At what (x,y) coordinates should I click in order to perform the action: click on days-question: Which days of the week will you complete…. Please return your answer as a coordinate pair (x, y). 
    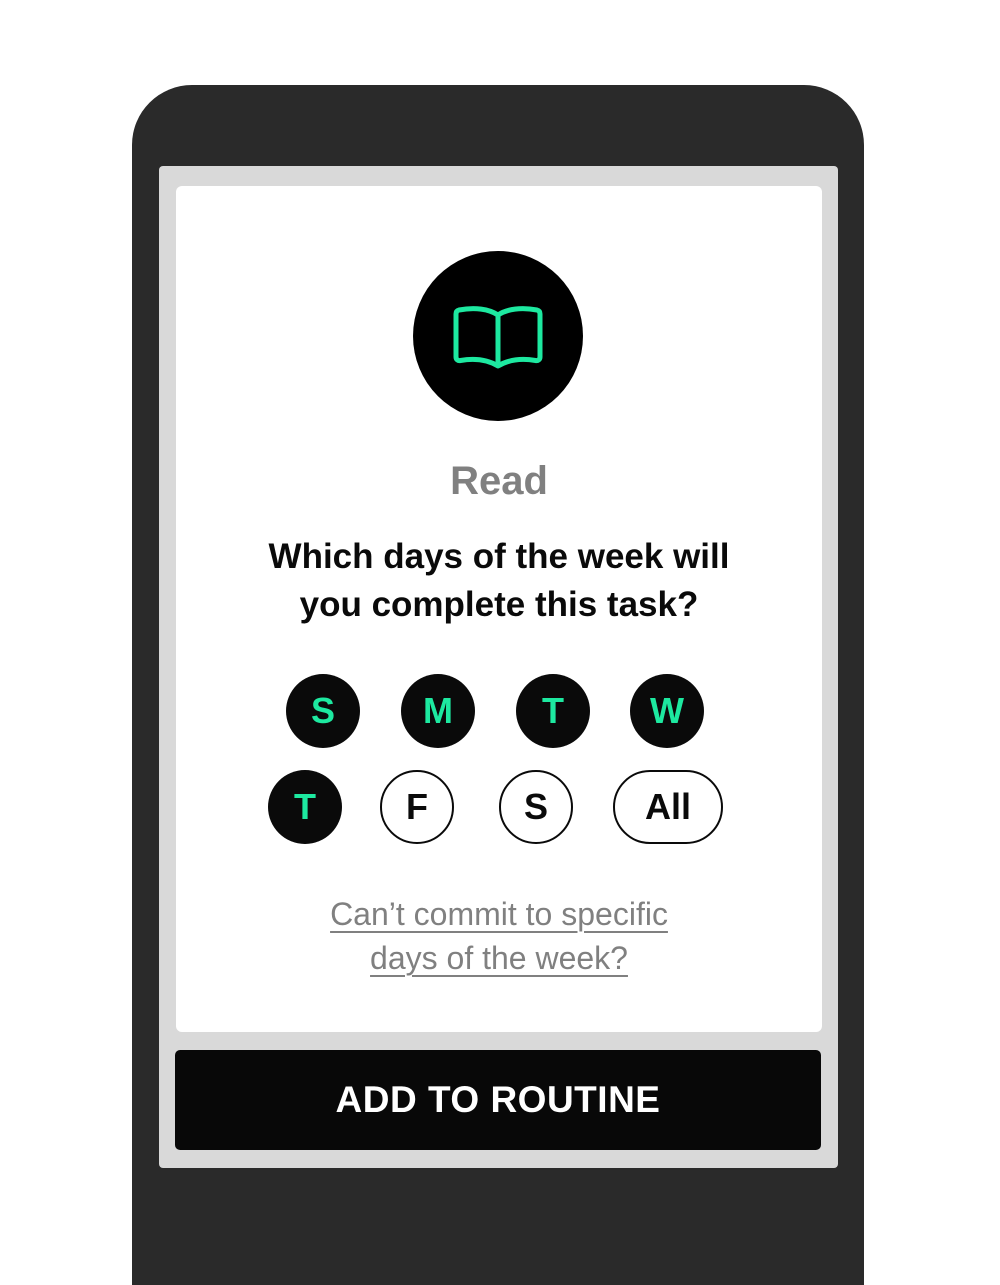
    Looking at the image, I should click on (499, 581).